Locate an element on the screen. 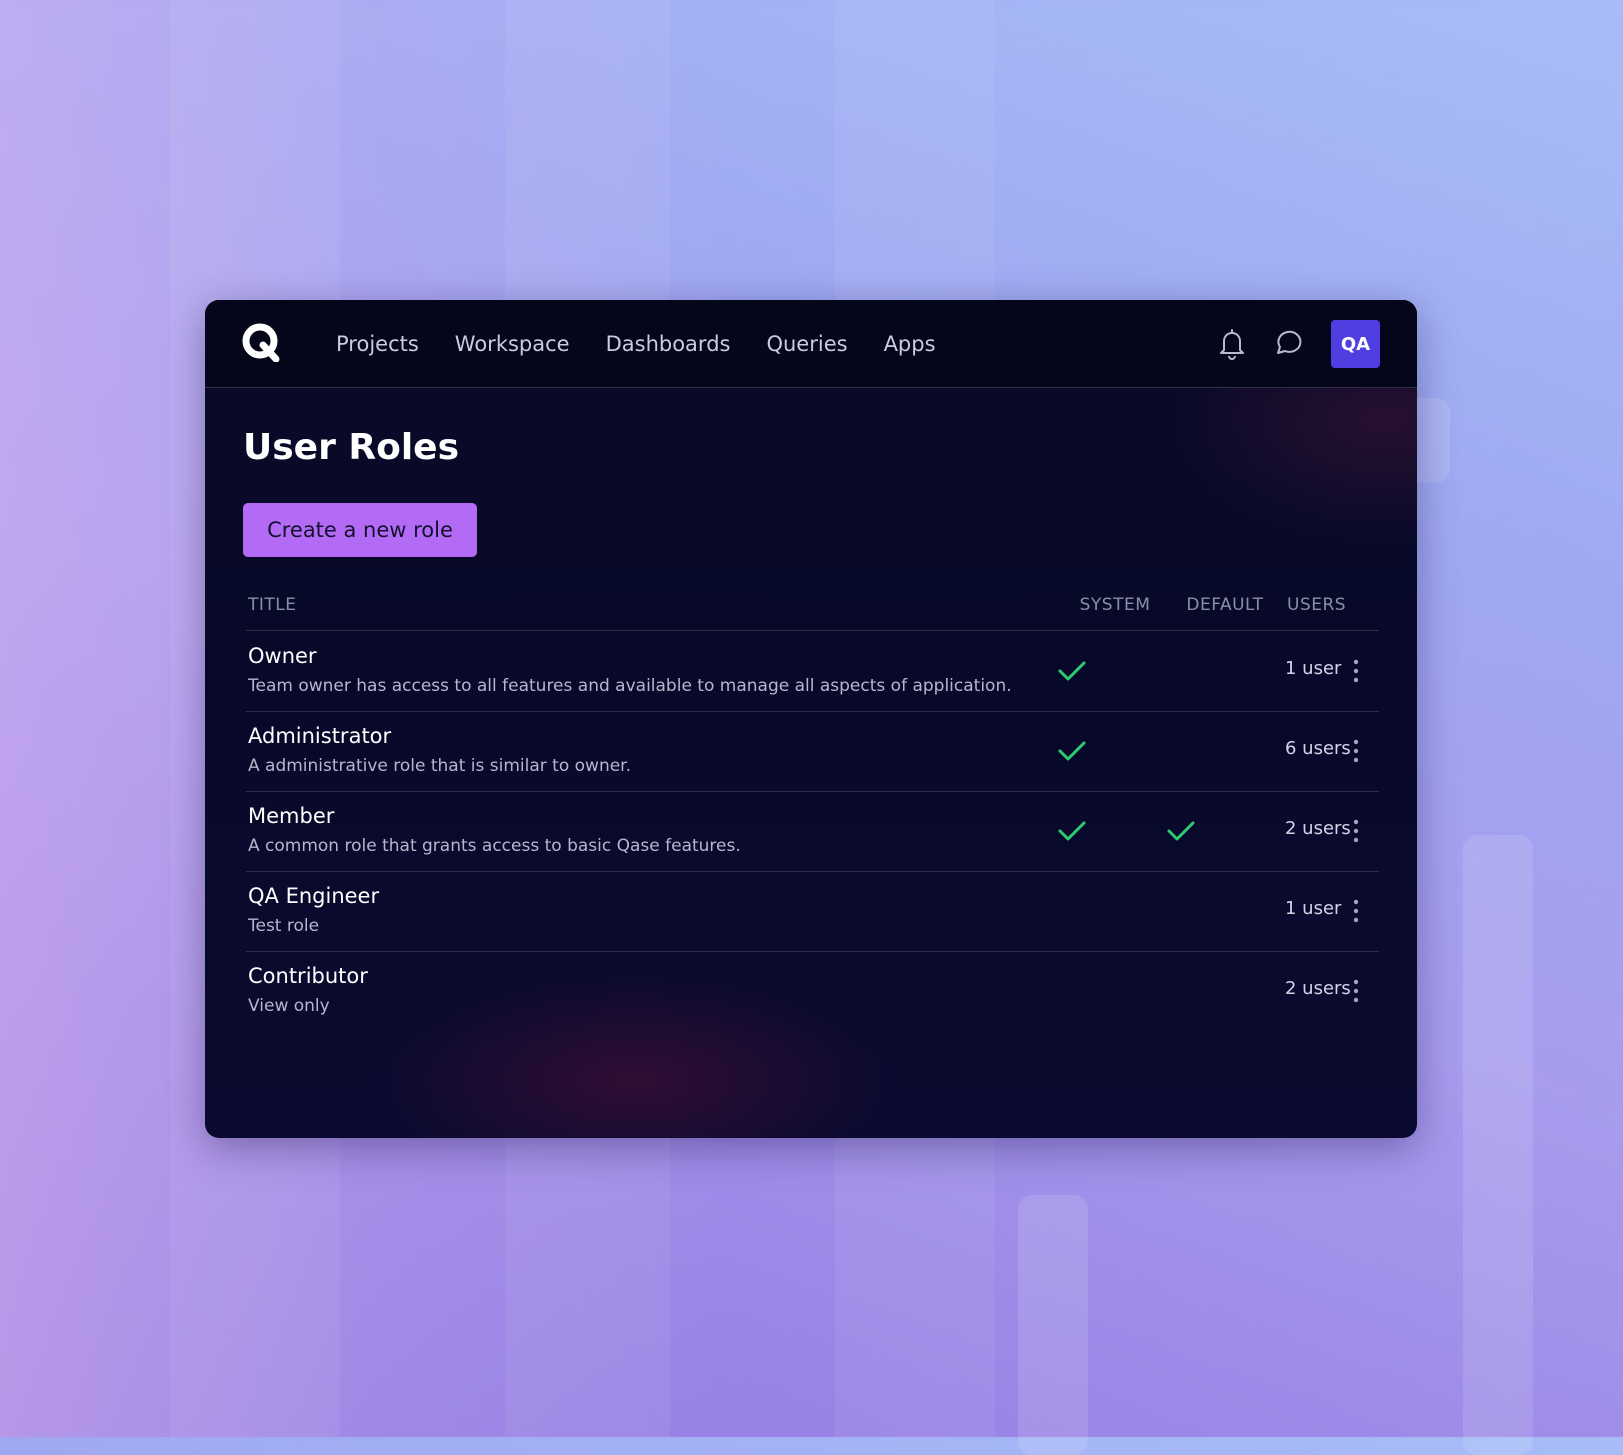  column-header-title: TITLE is located at coordinates (272, 605).